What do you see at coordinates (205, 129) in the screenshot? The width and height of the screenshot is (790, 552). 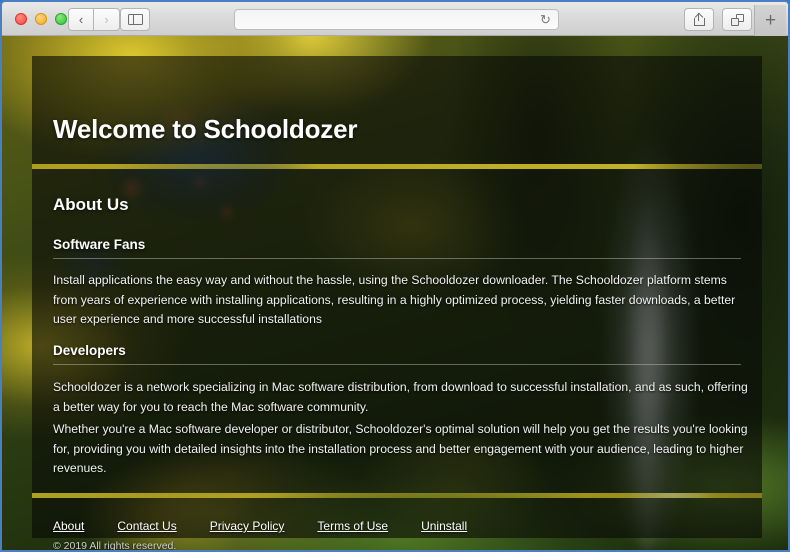 I see `page-title: Welcome to Schooldozer` at bounding box center [205, 129].